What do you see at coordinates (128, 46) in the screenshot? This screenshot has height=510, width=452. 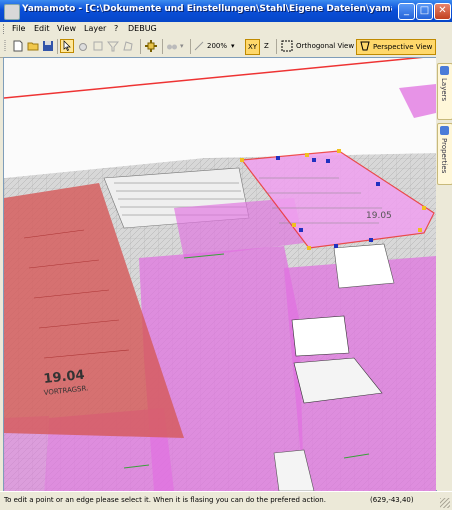 I see `polygon-icon` at bounding box center [128, 46].